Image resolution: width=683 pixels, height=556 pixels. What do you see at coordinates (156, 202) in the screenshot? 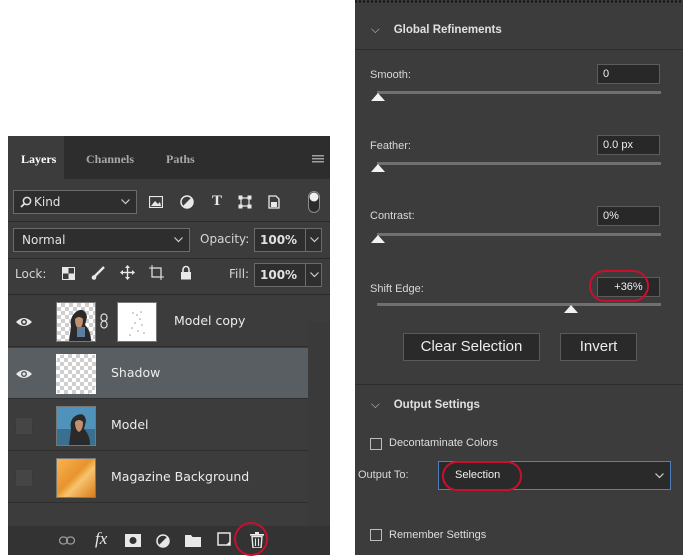
I see `image-filter-icon` at bounding box center [156, 202].